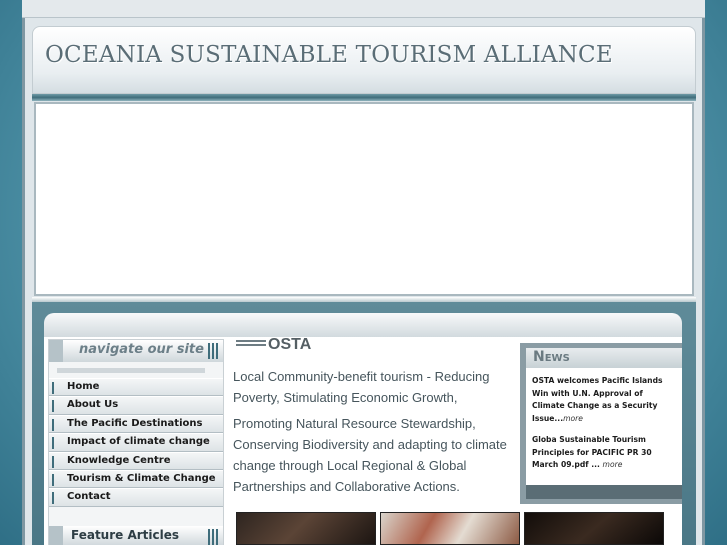  What do you see at coordinates (136, 405) in the screenshot?
I see `sidebar-item-about-us: About Us` at bounding box center [136, 405].